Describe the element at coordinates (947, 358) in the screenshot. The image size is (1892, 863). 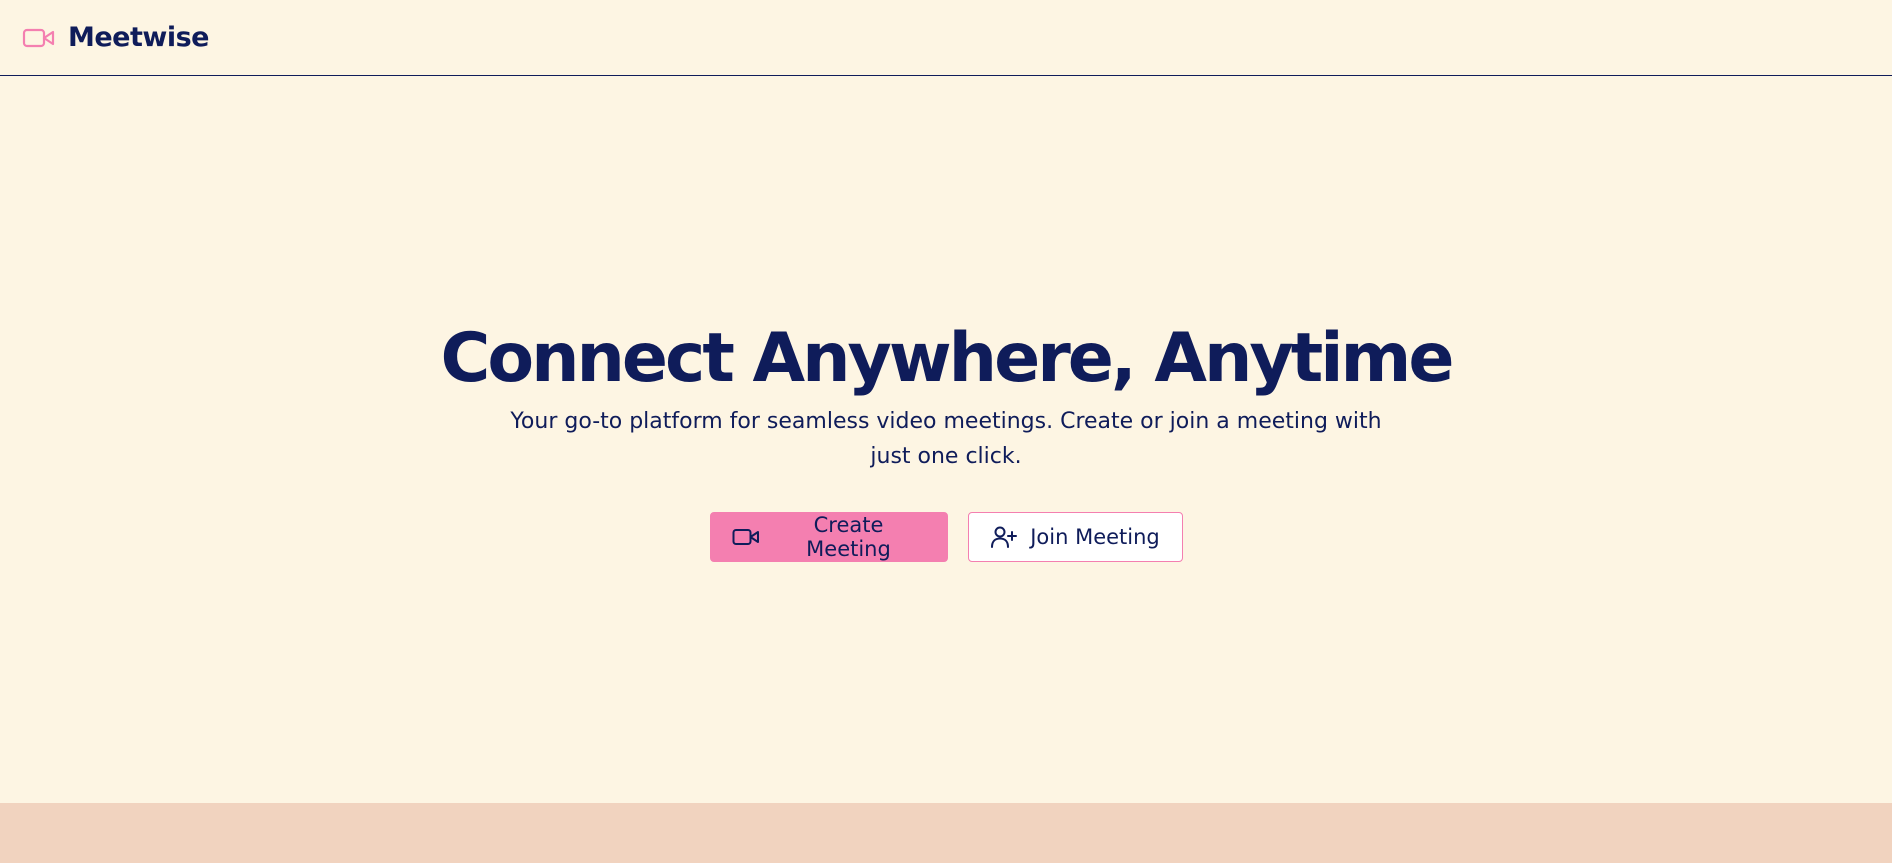
I see `hero-title: Connect Anywhere, Anytime` at that location.